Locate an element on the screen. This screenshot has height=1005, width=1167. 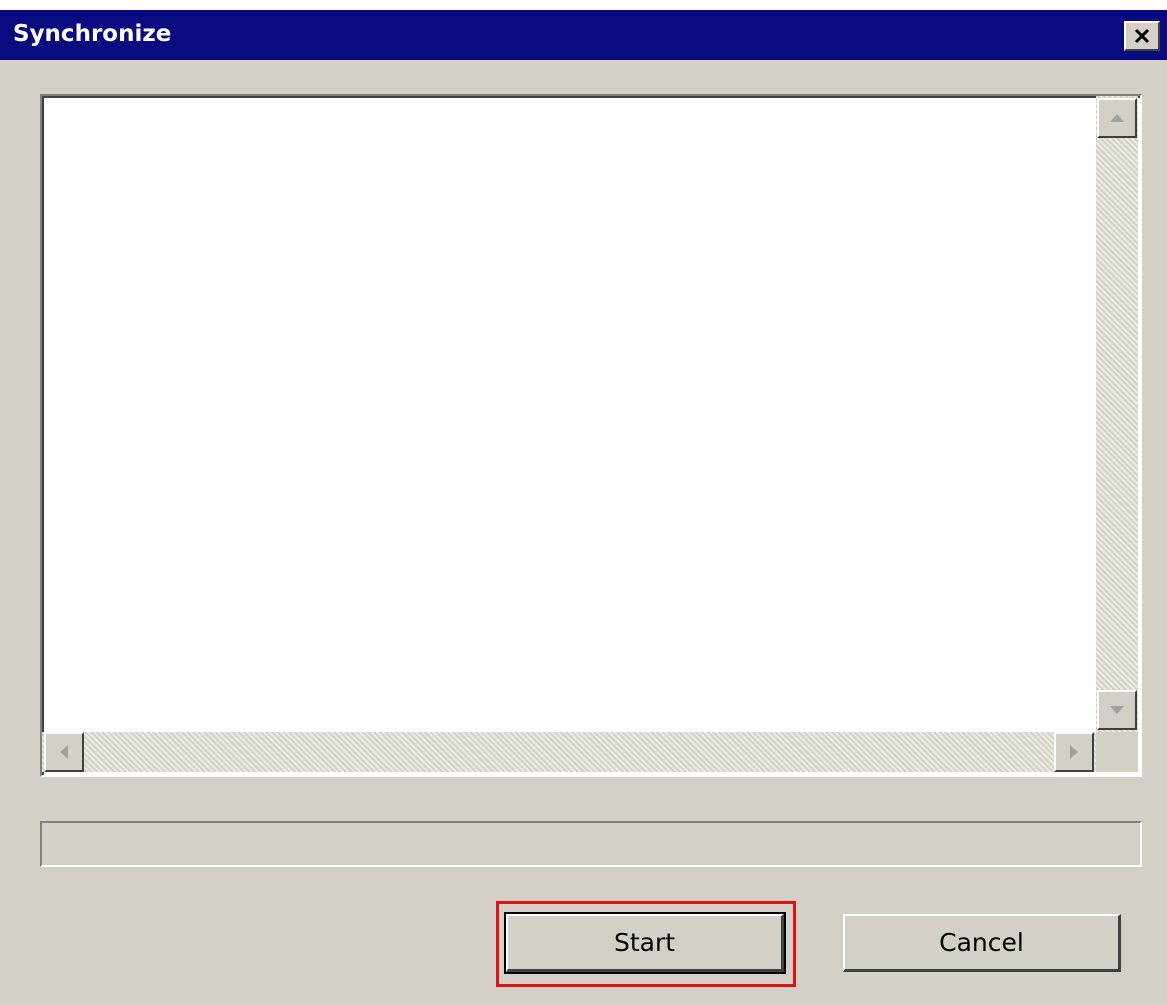
title-bar: Synchronize is located at coordinates (583, 35).